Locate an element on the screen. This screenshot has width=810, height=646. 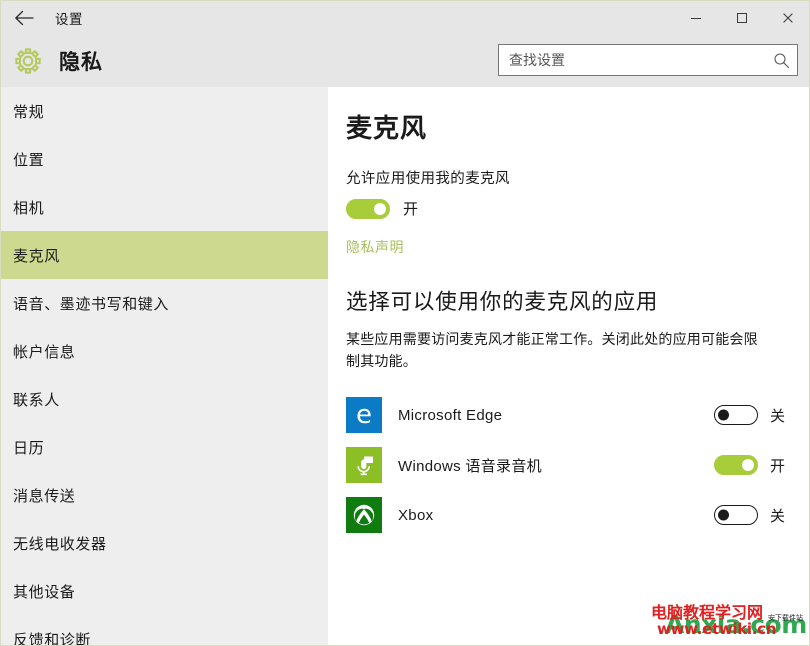
sidebar-item-label: 日历 is located at coordinates (29, 448).